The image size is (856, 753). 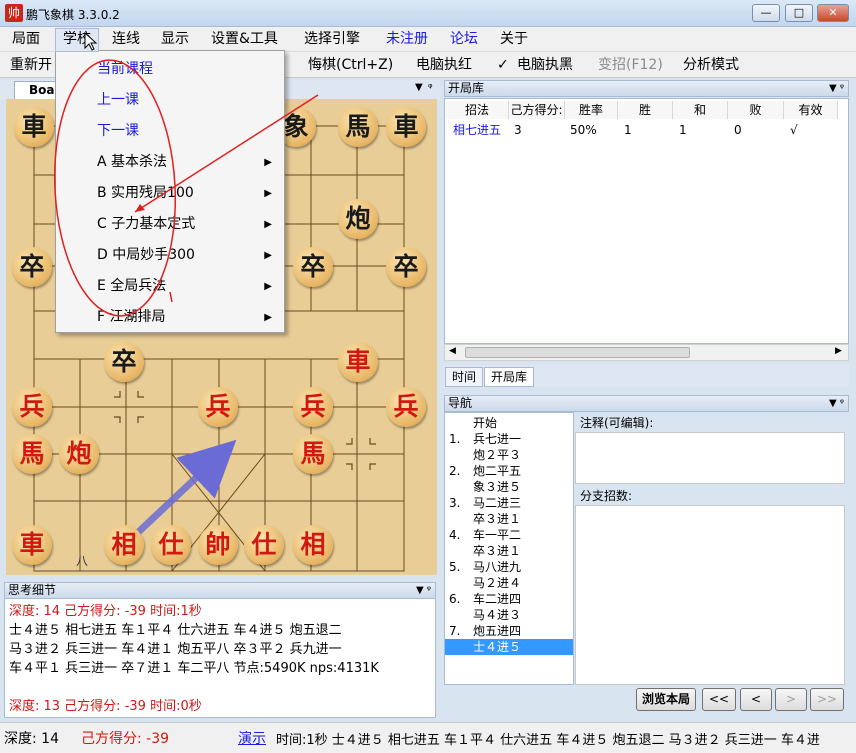 What do you see at coordinates (646, 88) in the screenshot?
I see `opening-panel-header: 开局库 ▼ ᵠ` at bounding box center [646, 88].